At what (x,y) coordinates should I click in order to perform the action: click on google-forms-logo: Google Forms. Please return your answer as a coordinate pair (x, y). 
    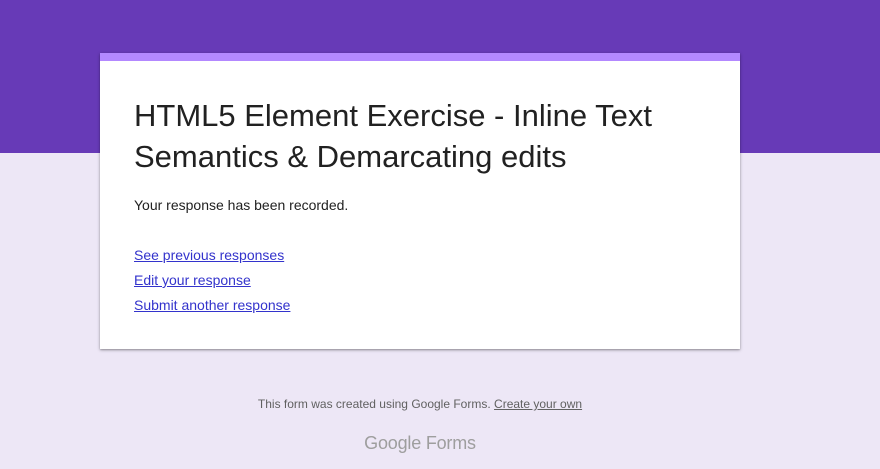
    Looking at the image, I should click on (420, 443).